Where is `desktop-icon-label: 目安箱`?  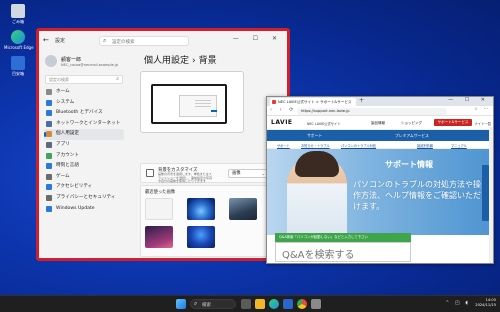
desktop-icon-label: 目安箱 is located at coordinates (18, 73).